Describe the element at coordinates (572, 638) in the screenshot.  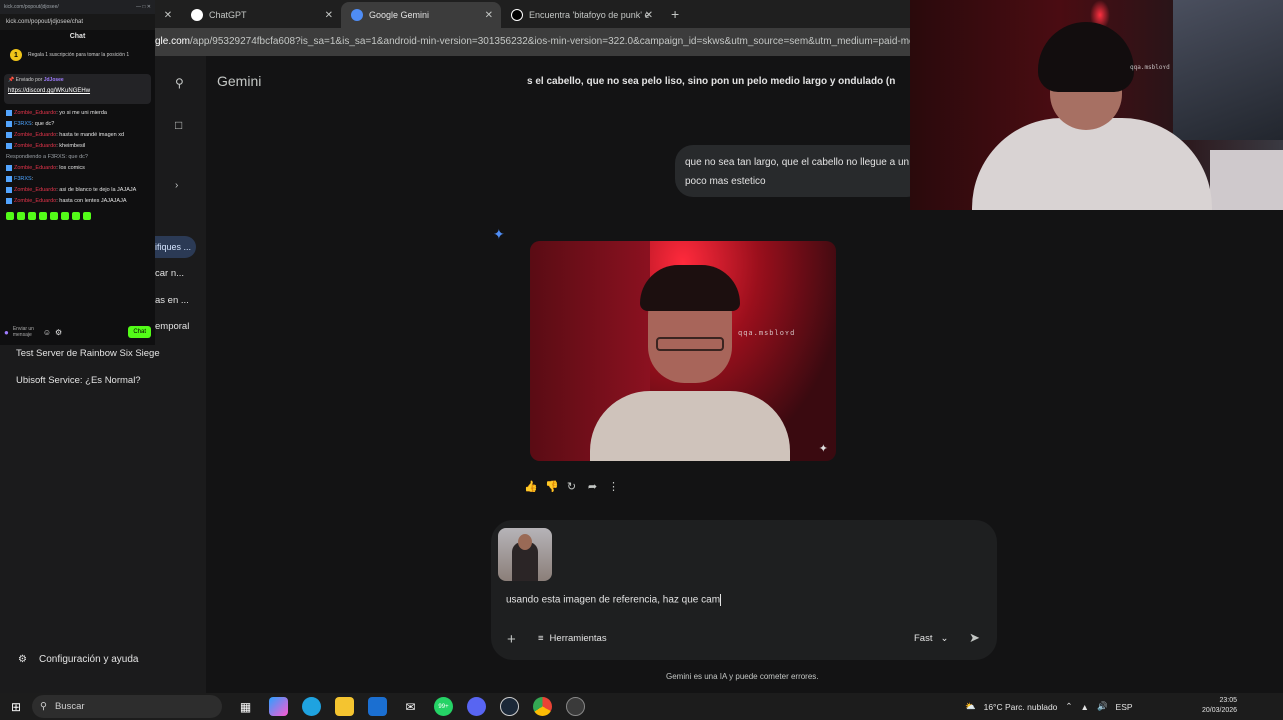
I see `tools-button: ≡ Herramientas` at that location.